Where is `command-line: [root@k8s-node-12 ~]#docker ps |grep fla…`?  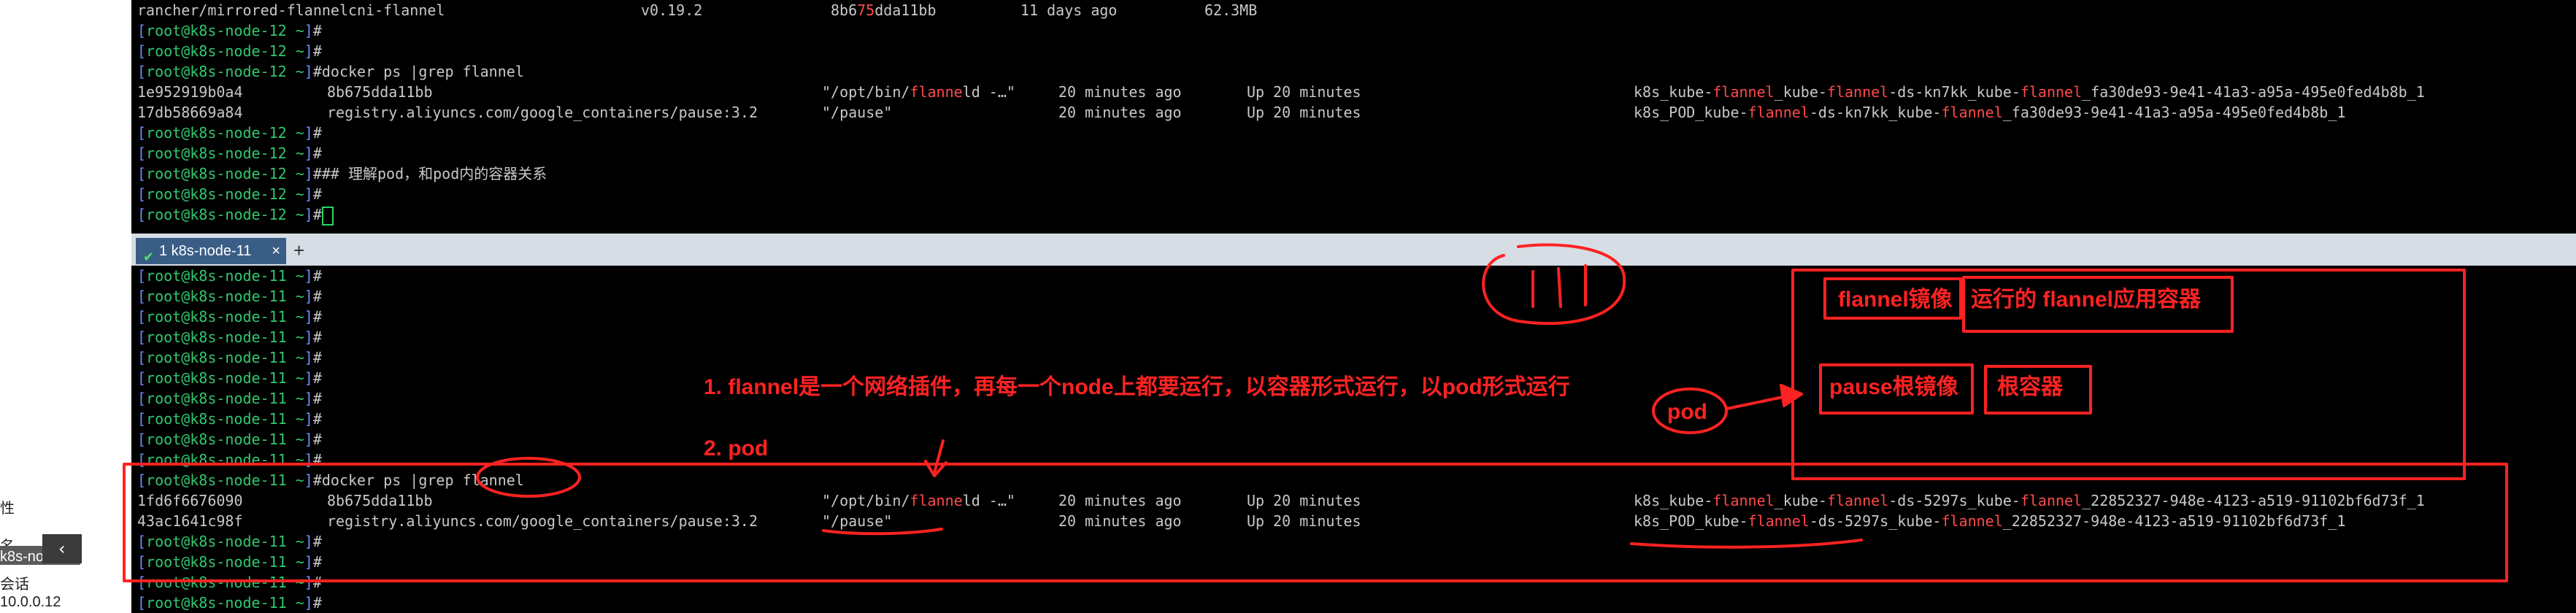
command-line: [root@k8s-node-12 ~]#docker ps |grep fla… is located at coordinates (330, 71).